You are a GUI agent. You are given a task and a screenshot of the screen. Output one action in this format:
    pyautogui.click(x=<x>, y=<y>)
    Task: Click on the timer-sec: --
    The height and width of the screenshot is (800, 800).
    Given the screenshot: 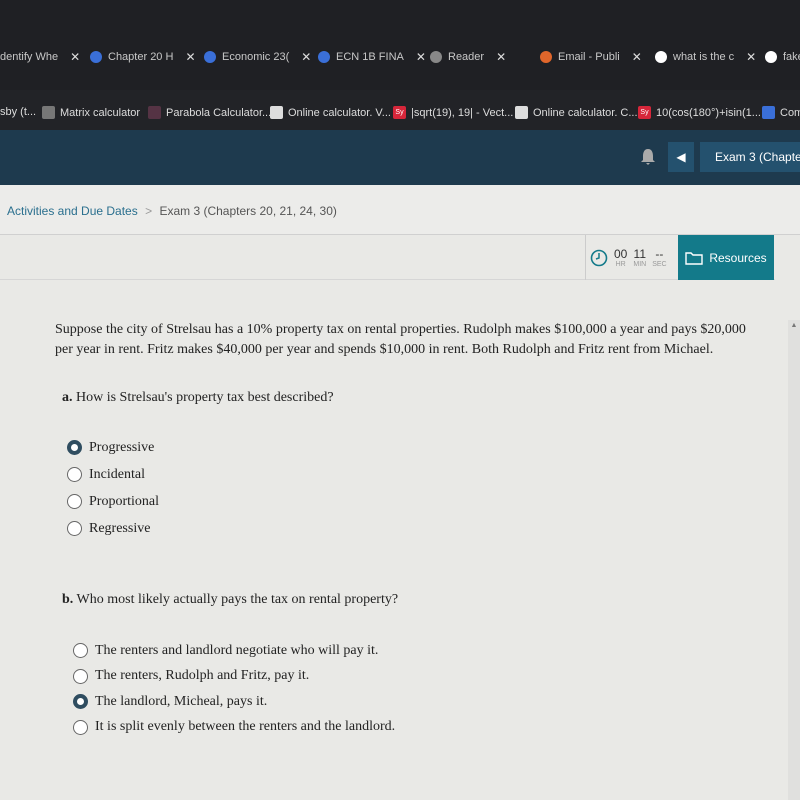 What is the action you would take?
    pyautogui.click(x=659, y=254)
    